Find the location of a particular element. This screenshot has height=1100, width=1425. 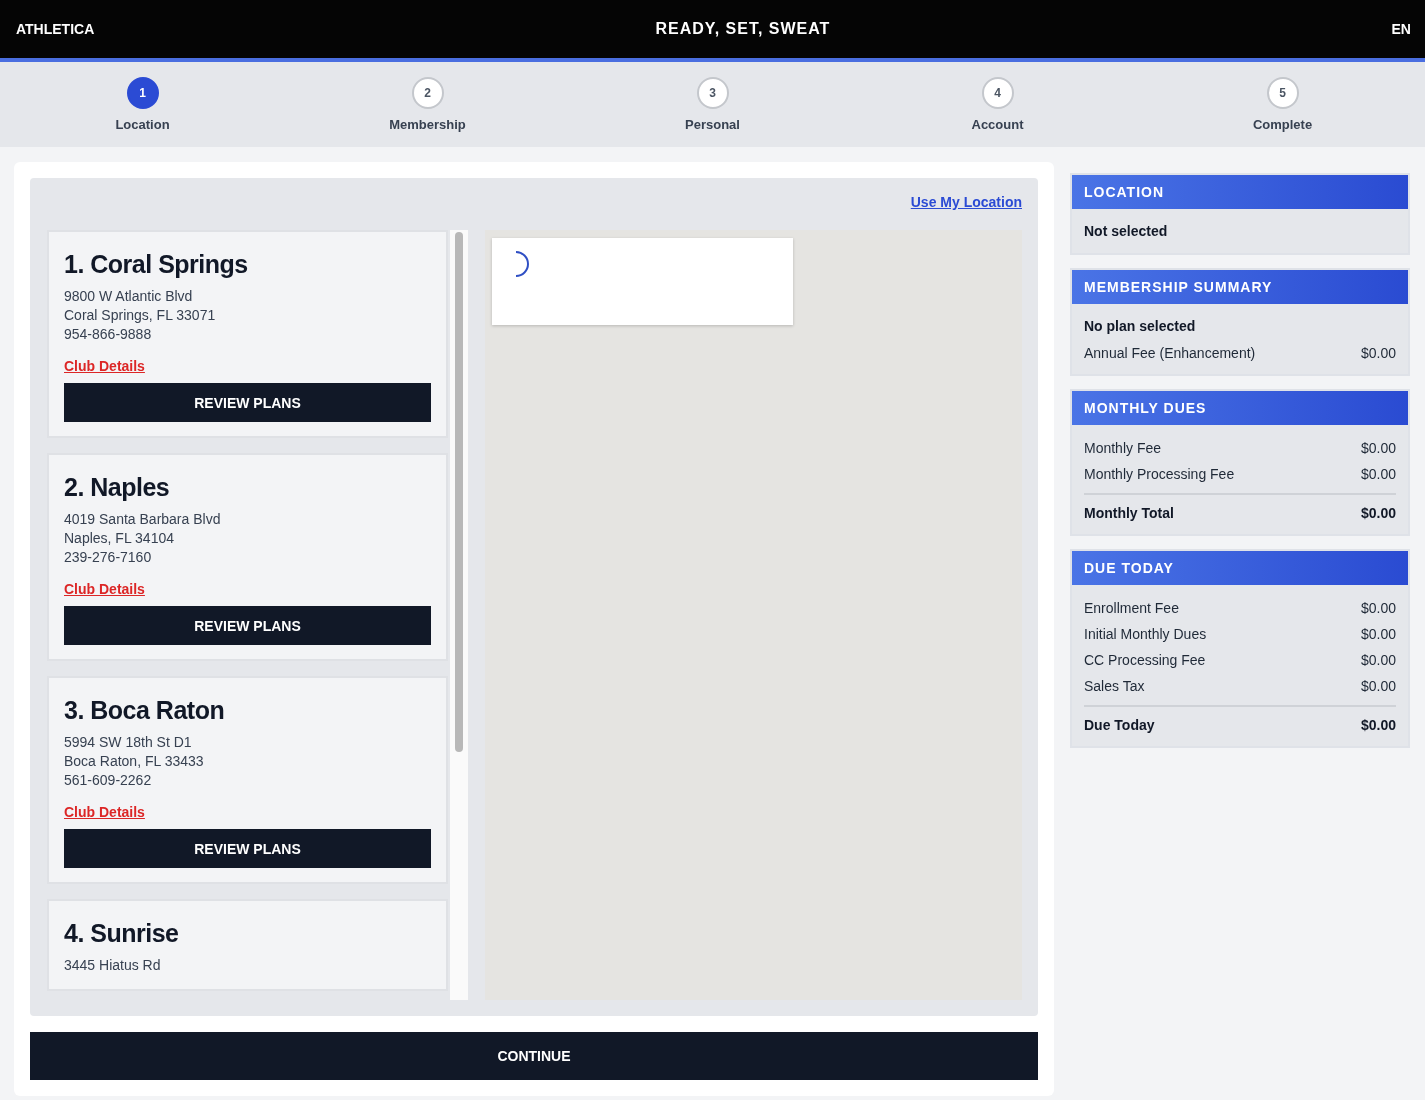

section-header: LOCATION is located at coordinates (1240, 192).